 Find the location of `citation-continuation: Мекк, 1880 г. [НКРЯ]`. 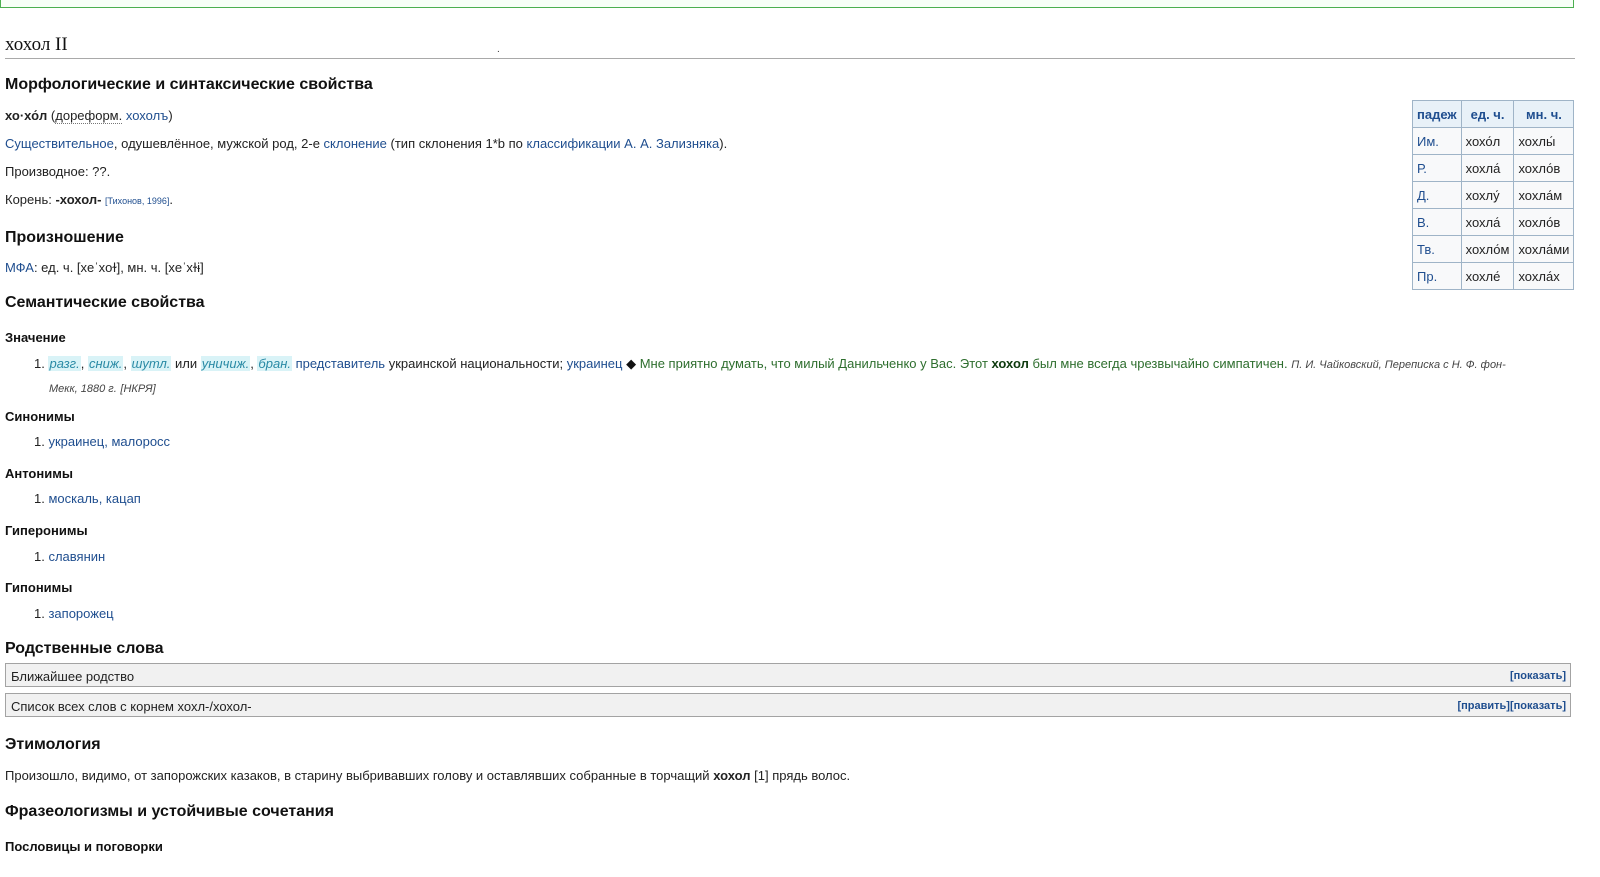

citation-continuation: Мекк, 1880 г. [НКРЯ] is located at coordinates (102, 387).